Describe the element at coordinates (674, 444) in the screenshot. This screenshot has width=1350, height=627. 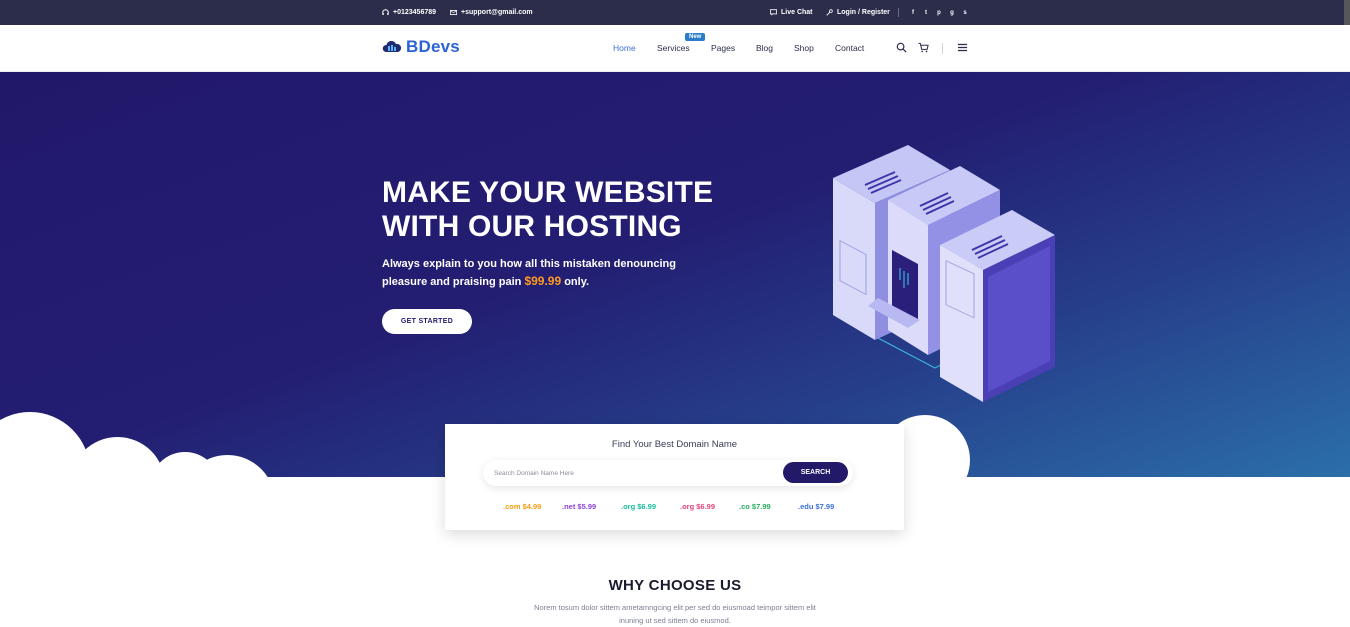
I see `domain-search-title: Find Your Best Domain Name` at that location.